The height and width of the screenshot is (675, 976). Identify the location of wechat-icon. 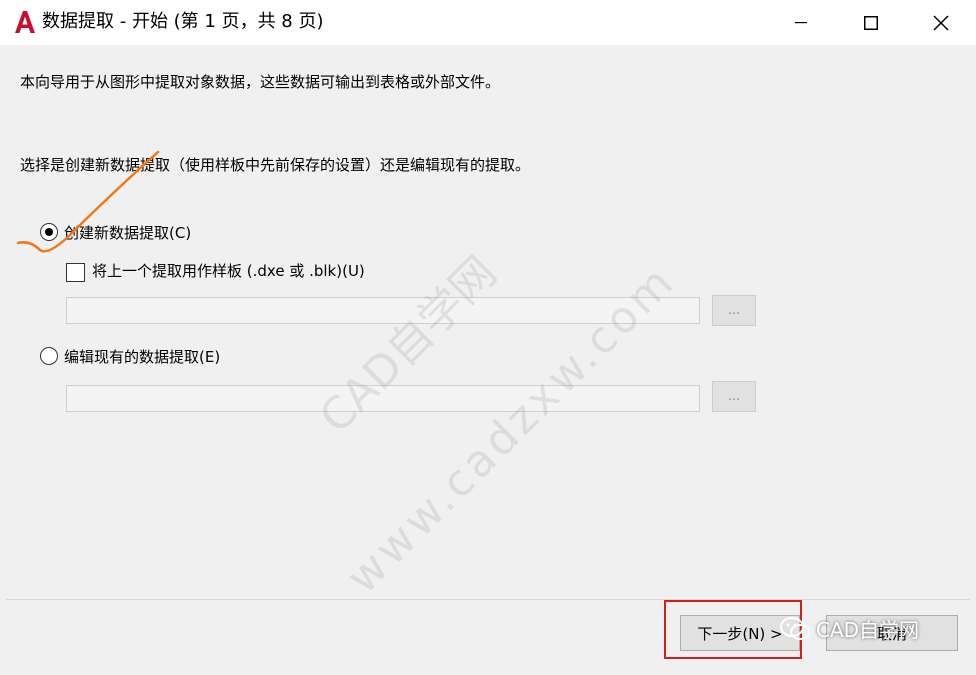
(795, 628).